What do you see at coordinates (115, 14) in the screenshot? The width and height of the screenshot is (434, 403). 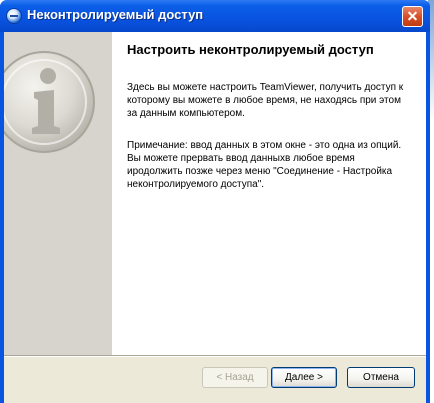 I see `window-title: Неконтролируемый доступ` at bounding box center [115, 14].